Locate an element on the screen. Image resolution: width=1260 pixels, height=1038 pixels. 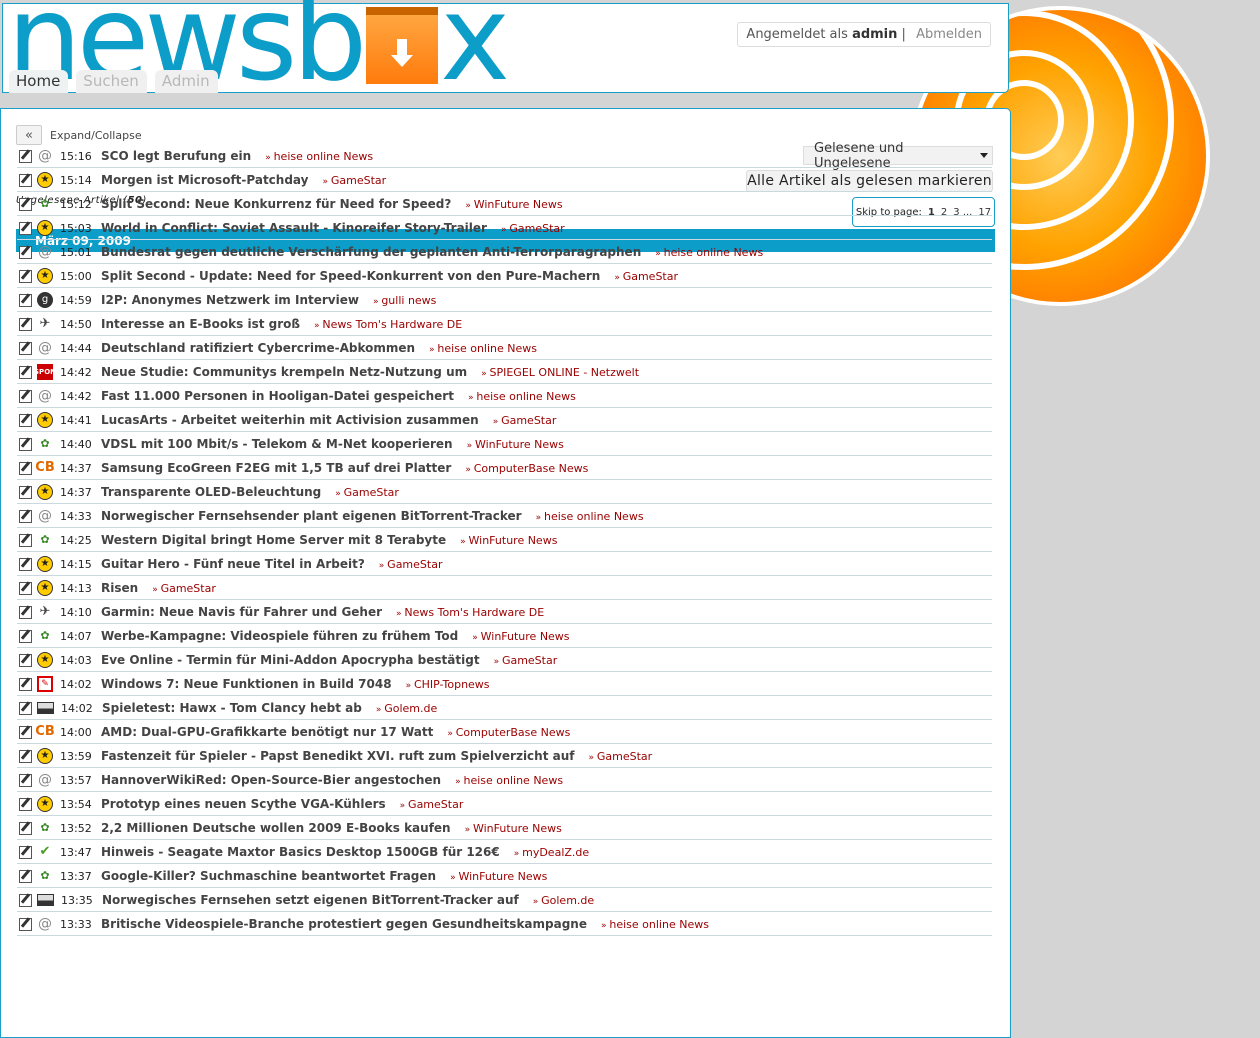
article-source-link: SPIEGEL ONLINE - Netzwelt is located at coordinates (560, 372).